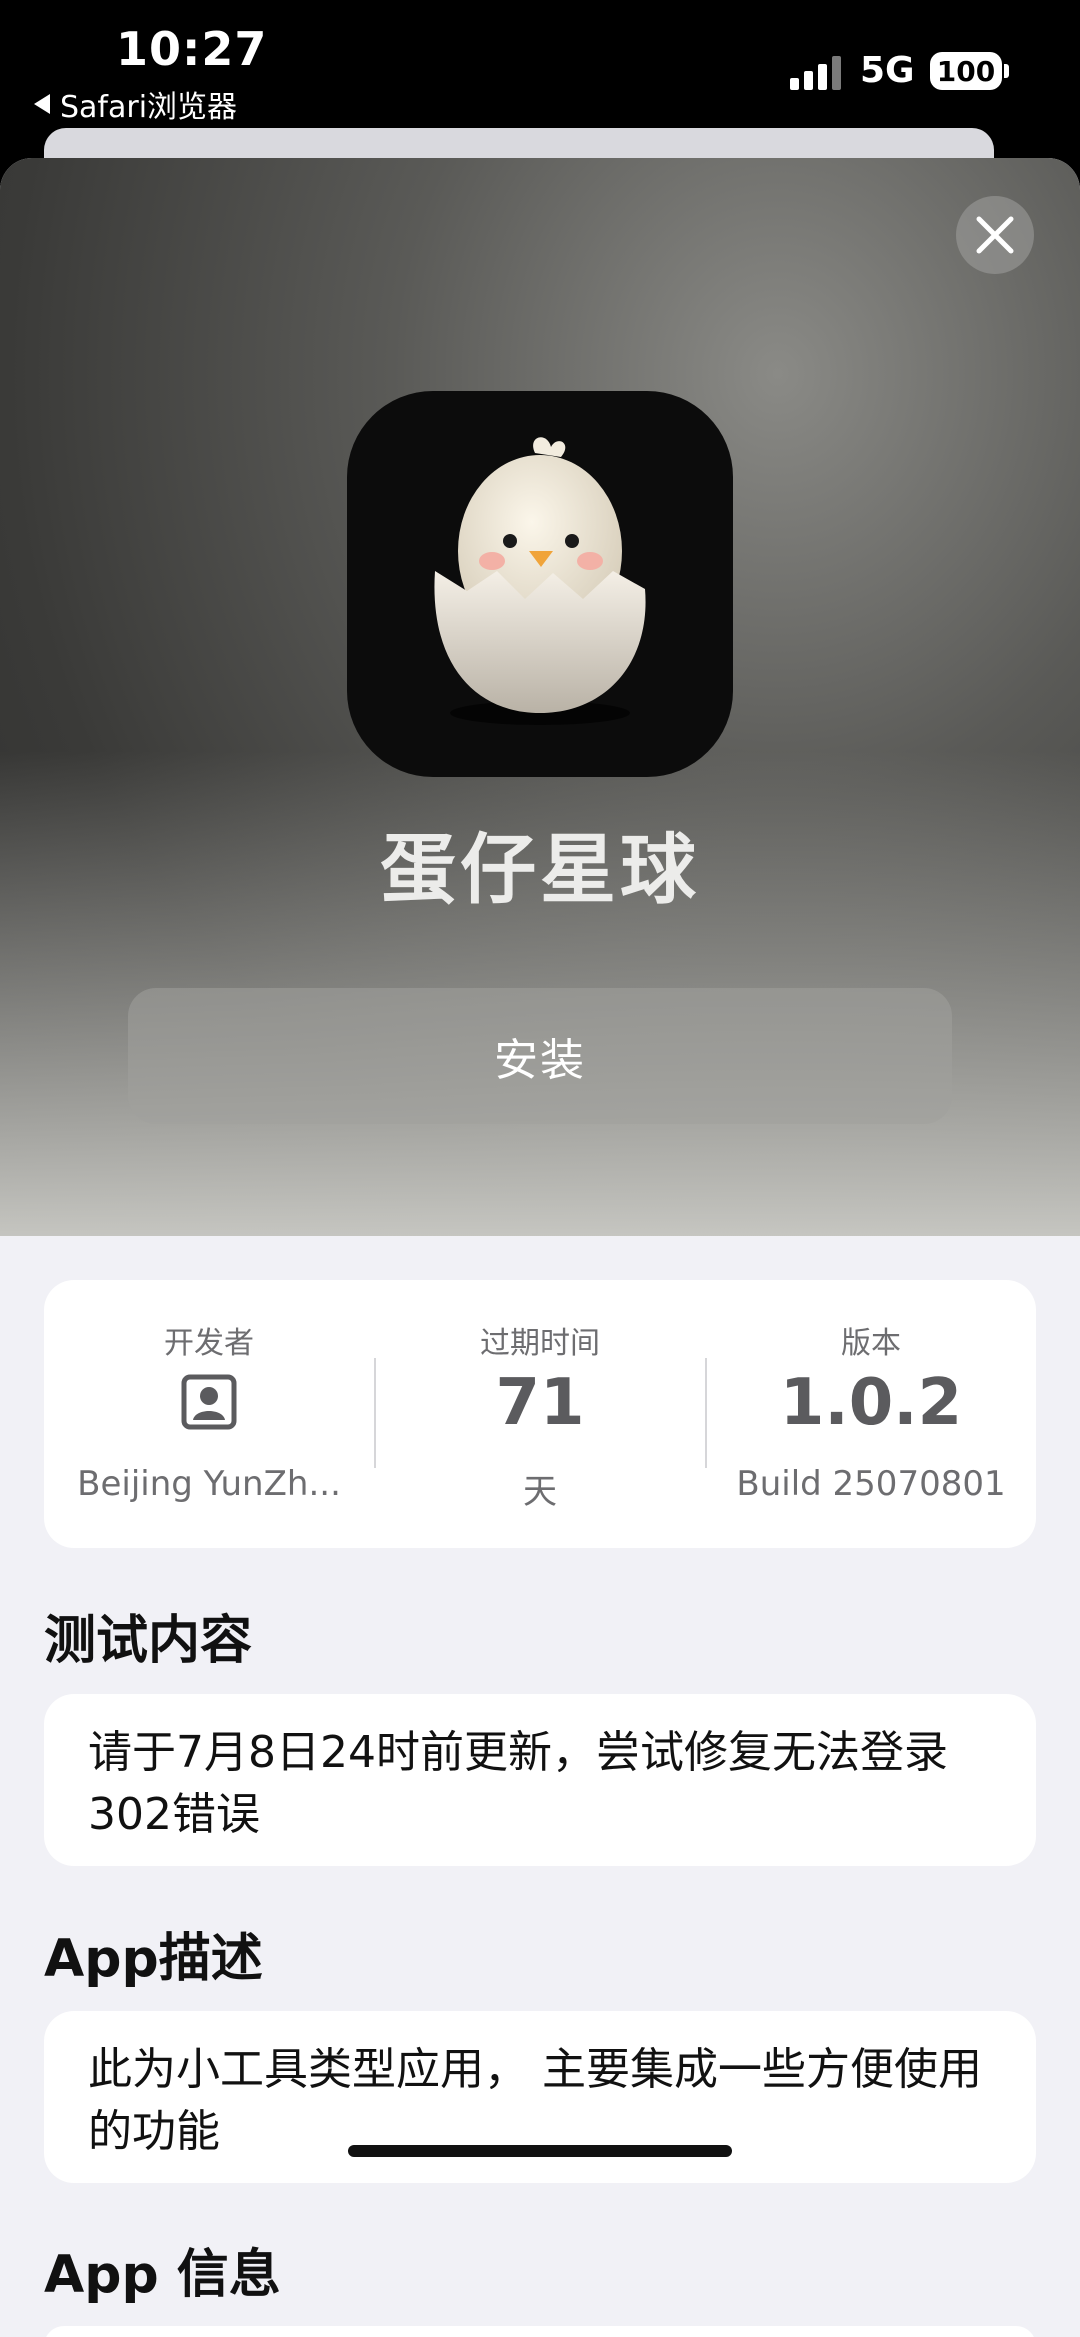 This screenshot has width=1080, height=2337. I want to click on close-icon, so click(995, 235).